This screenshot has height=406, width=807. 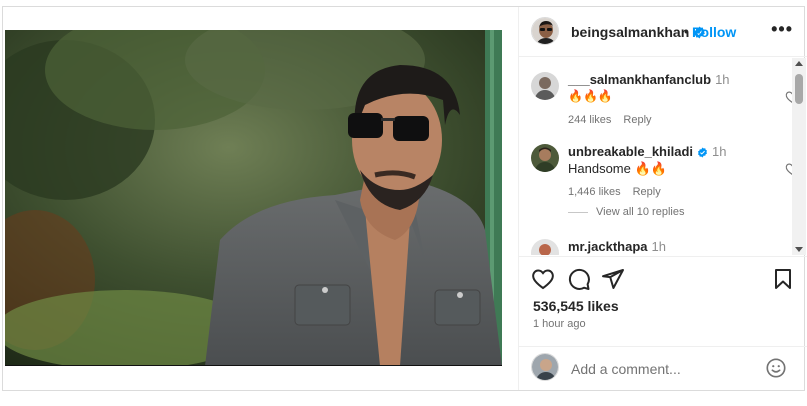 I want to click on scroll-down-arrow-icon, so click(x=799, y=249).